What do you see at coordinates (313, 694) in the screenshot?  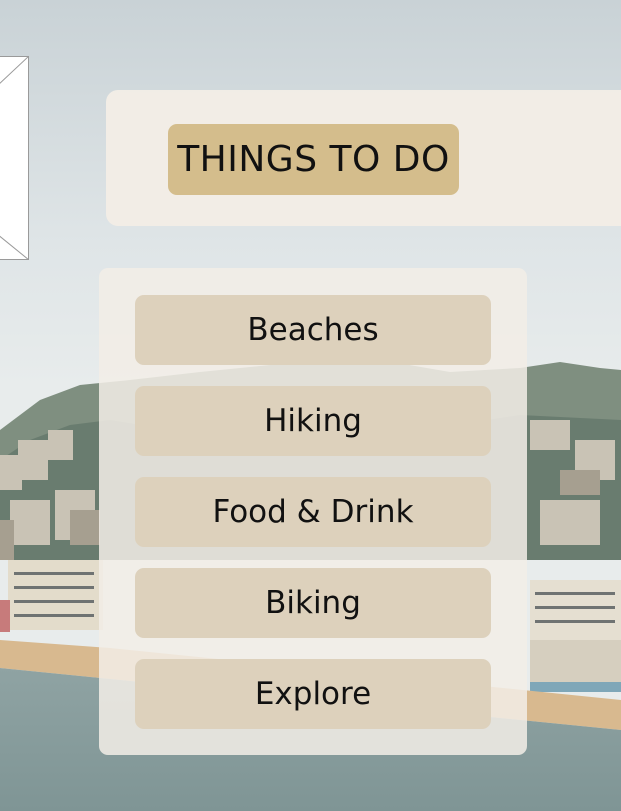 I see `explore-button: Explore` at bounding box center [313, 694].